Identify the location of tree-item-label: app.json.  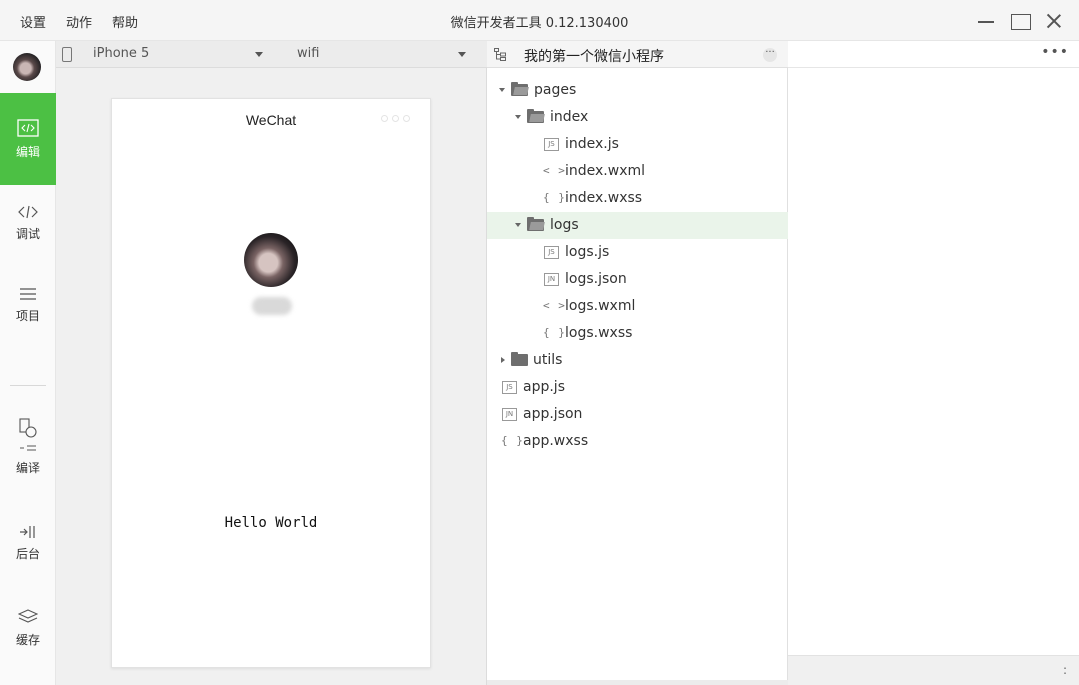
(553, 414).